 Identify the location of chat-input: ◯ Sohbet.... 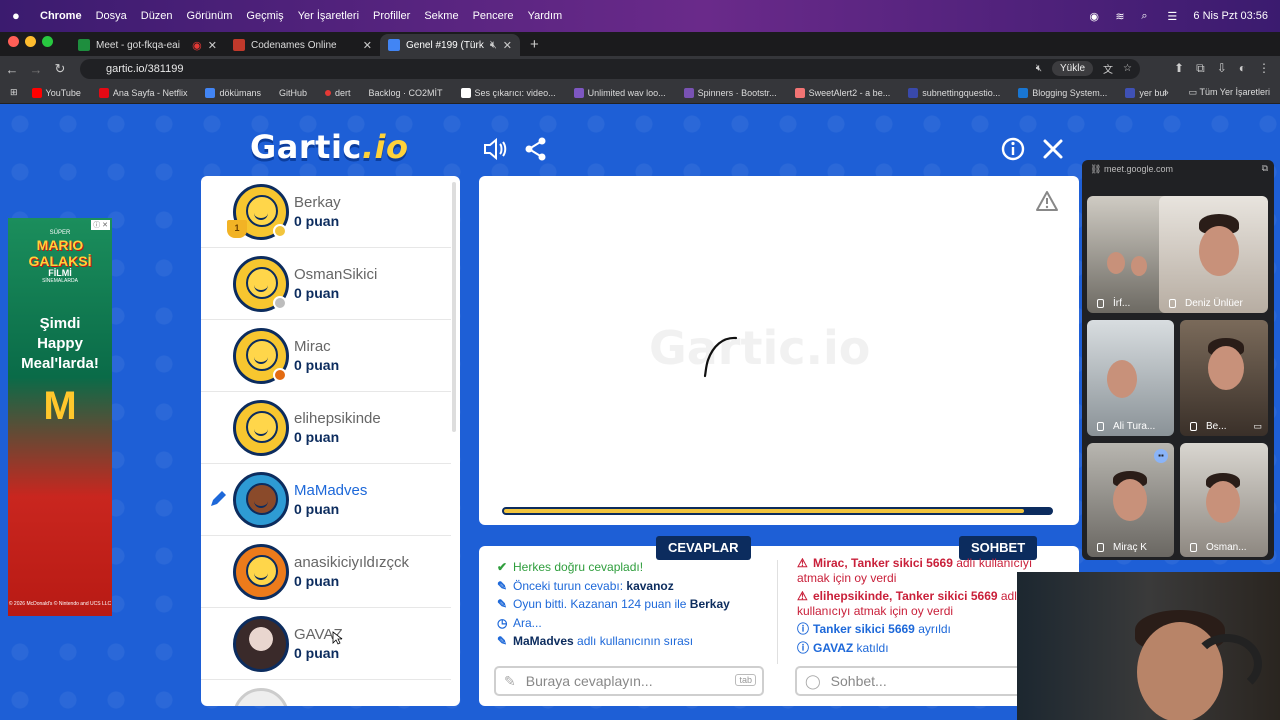
(910, 681).